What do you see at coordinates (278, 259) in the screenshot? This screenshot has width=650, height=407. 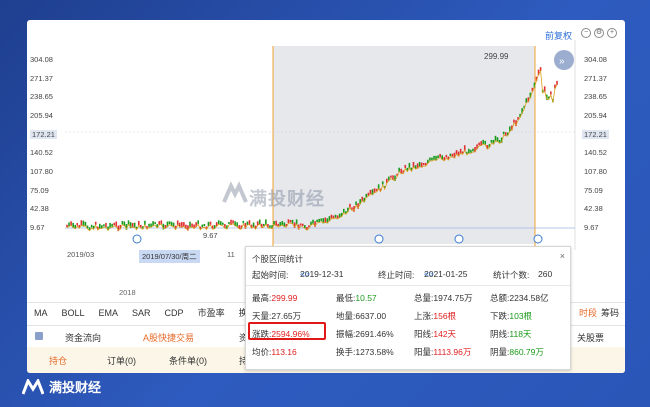 I see `stats-title: 个股区间统计` at bounding box center [278, 259].